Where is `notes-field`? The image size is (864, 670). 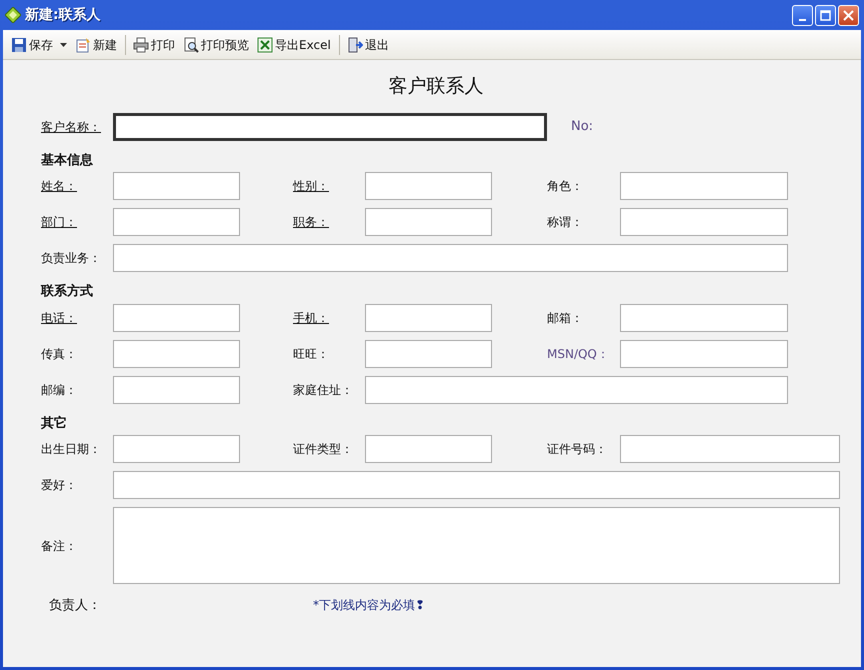
notes-field is located at coordinates (476, 545).